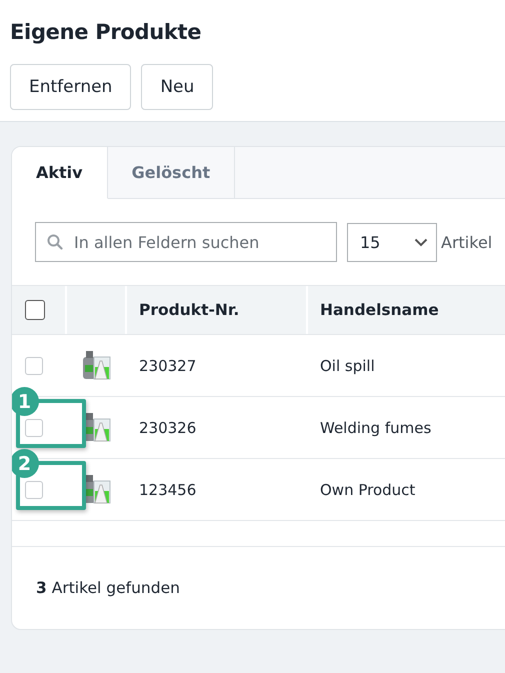 The image size is (505, 673). Describe the element at coordinates (421, 242) in the screenshot. I see `caret-icon` at that location.